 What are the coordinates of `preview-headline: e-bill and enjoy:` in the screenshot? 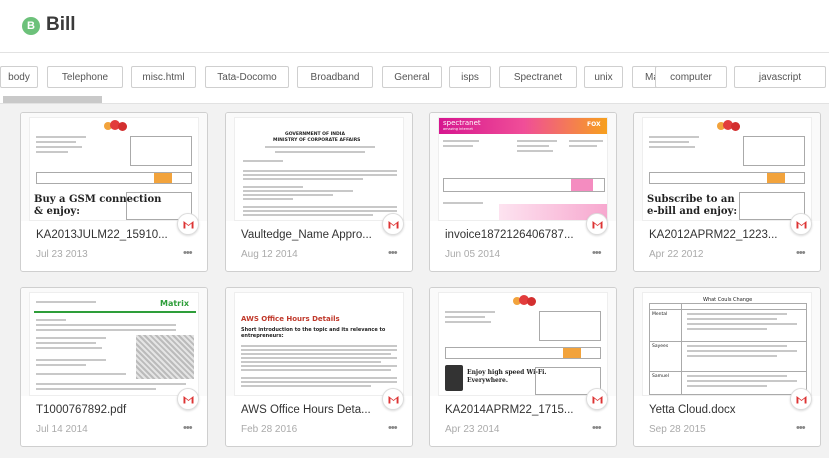 It's located at (692, 211).